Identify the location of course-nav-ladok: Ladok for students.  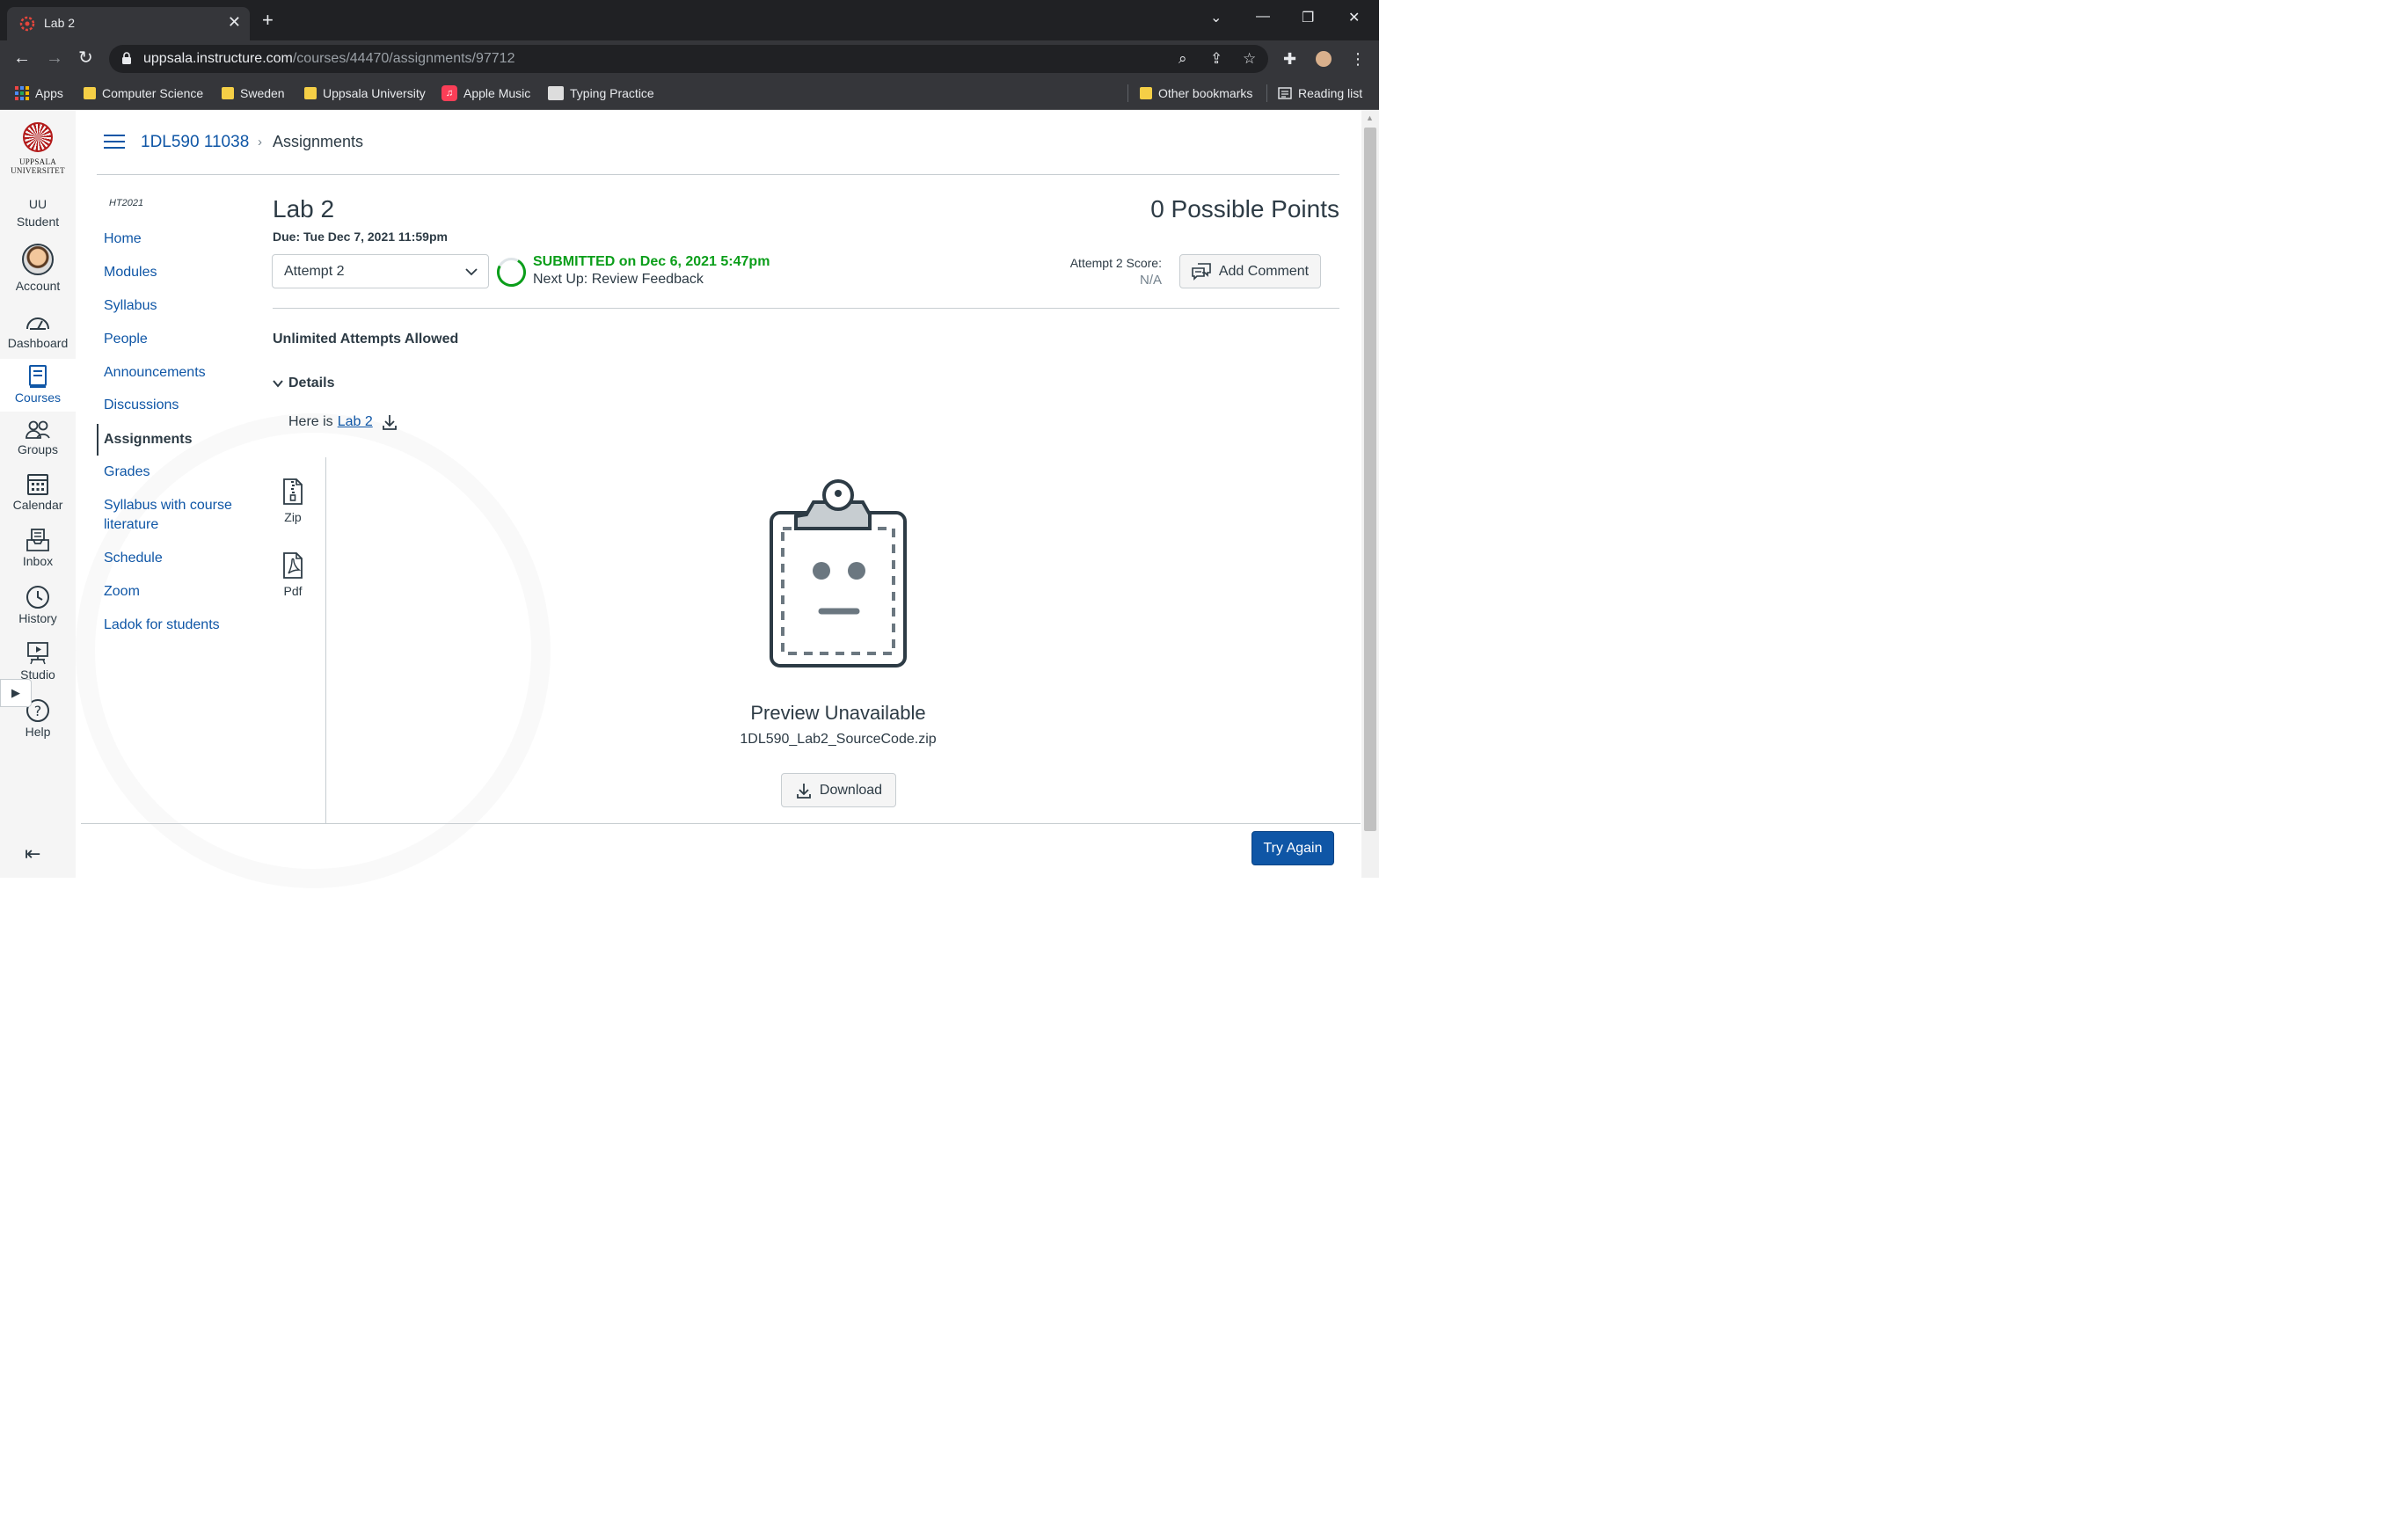
(178, 626).